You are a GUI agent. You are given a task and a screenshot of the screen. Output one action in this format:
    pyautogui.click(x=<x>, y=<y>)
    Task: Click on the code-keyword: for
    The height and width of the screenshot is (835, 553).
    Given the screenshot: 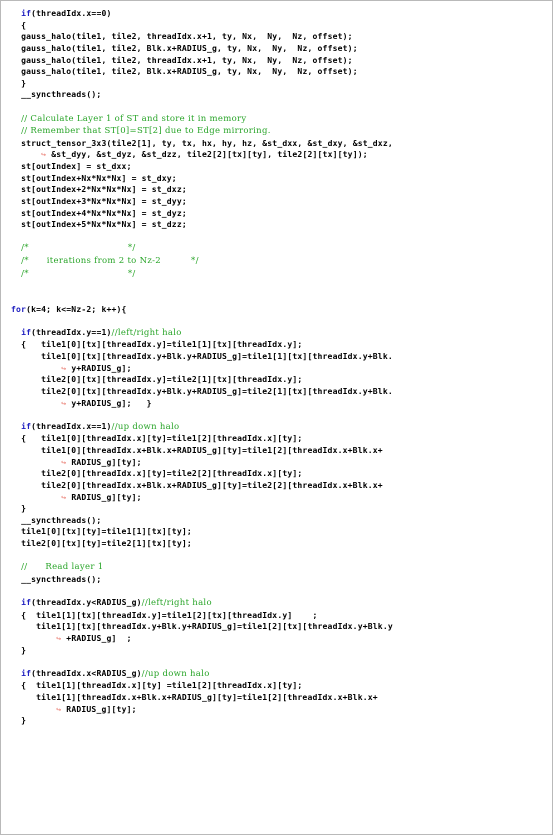 What is the action you would take?
    pyautogui.click(x=19, y=309)
    